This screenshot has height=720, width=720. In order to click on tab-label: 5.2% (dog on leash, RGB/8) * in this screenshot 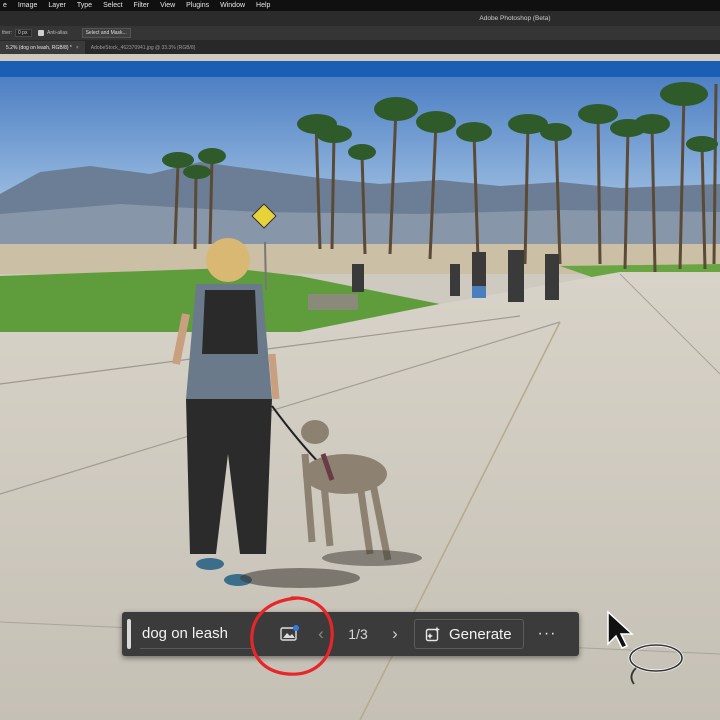, I will do `click(39, 47)`.